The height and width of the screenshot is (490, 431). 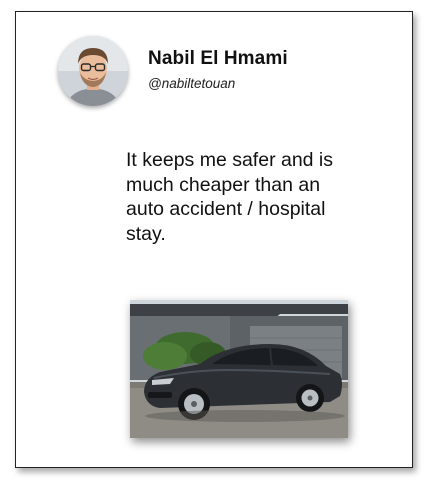 I want to click on avatar-image, so click(x=93, y=71).